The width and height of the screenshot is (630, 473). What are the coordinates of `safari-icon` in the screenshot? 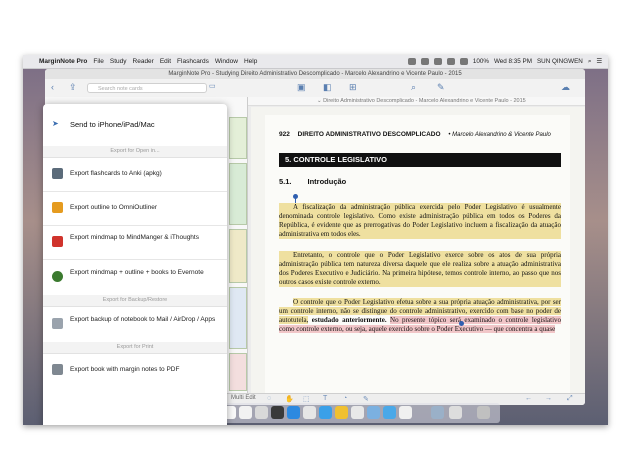 It's located at (325, 412).